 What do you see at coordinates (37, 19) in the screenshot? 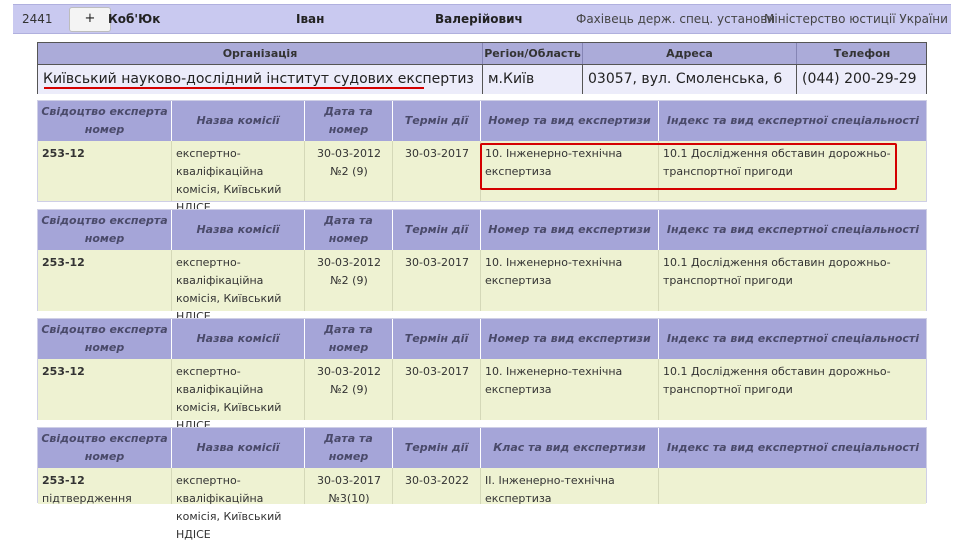
I see `expert-id: 2441` at bounding box center [37, 19].